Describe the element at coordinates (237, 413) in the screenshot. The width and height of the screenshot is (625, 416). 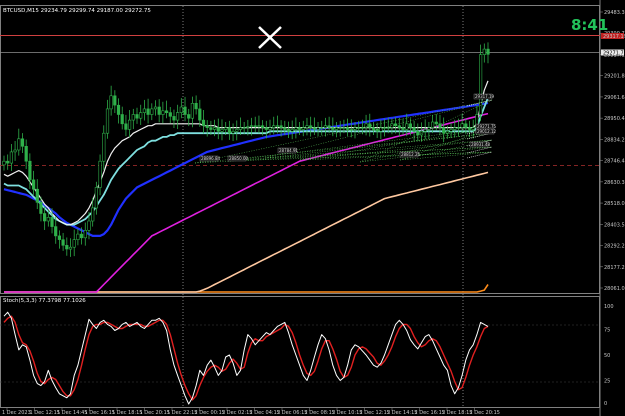
I see `time-axis-label: 2 Dec 02:15` at that location.